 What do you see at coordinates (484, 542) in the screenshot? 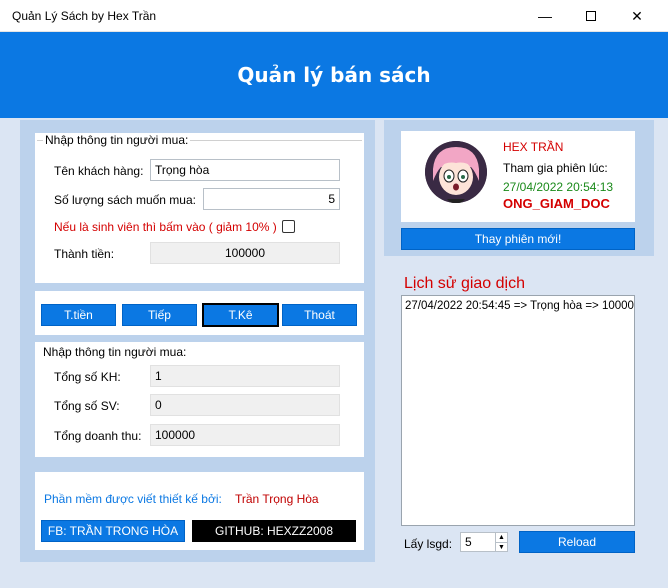
I see `history-count-input: 5 ▲ ▼` at bounding box center [484, 542].